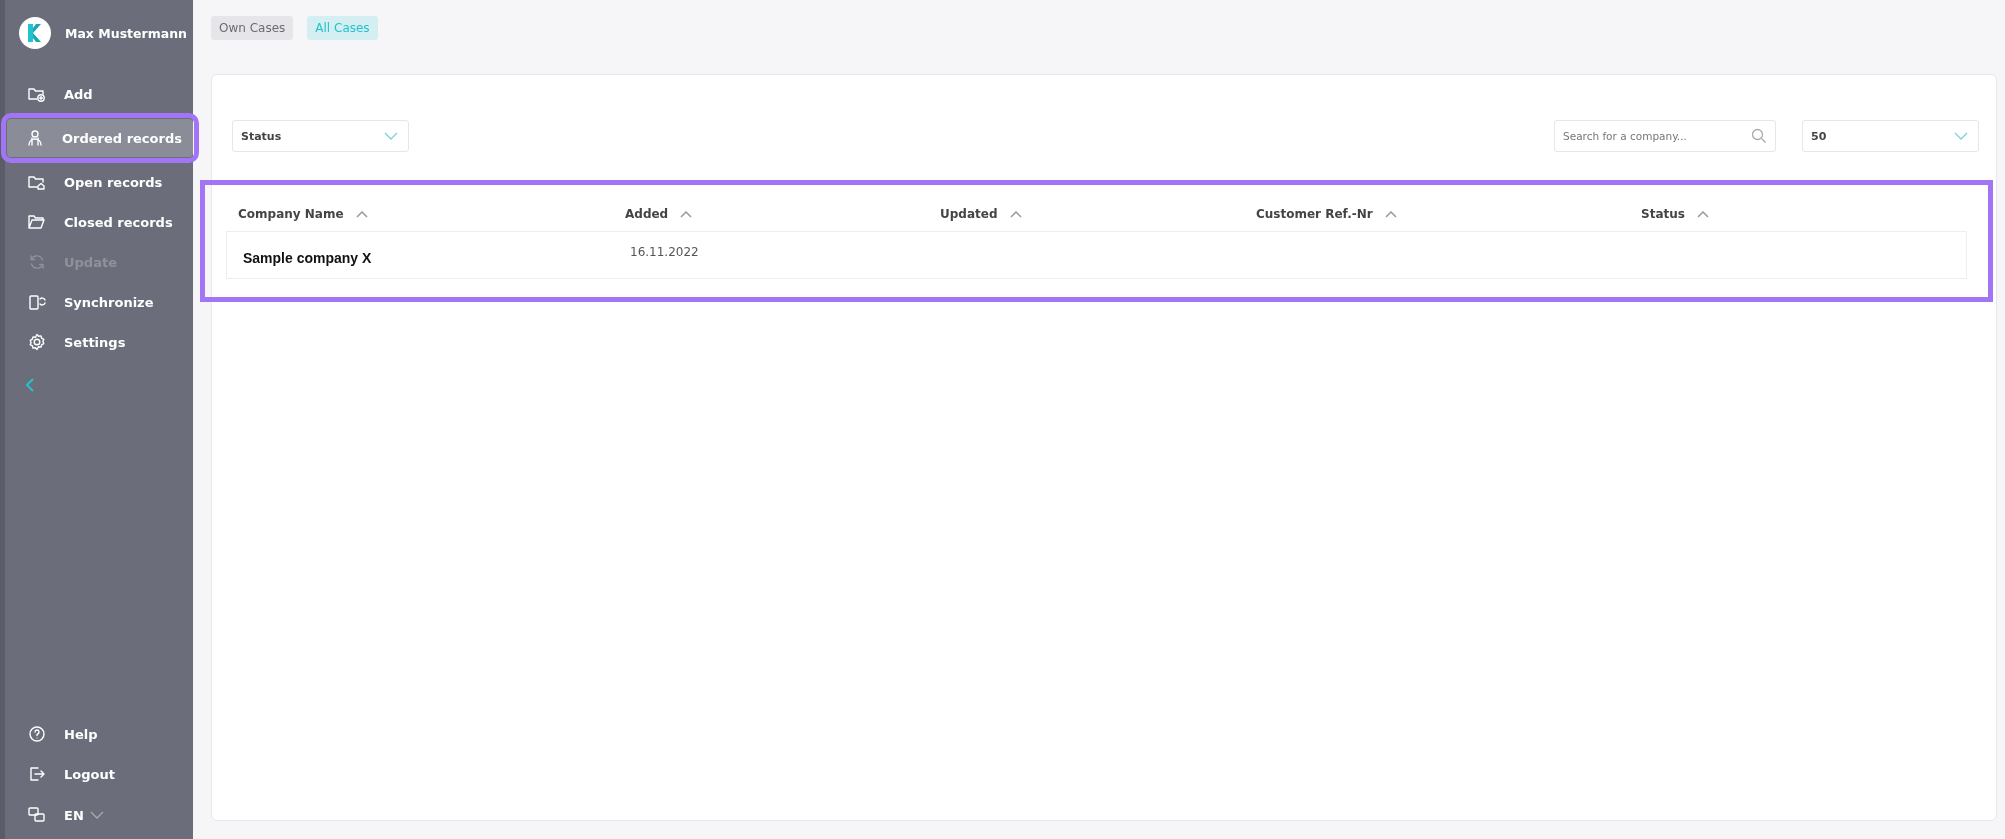  I want to click on language-selector: EN, so click(84, 815).